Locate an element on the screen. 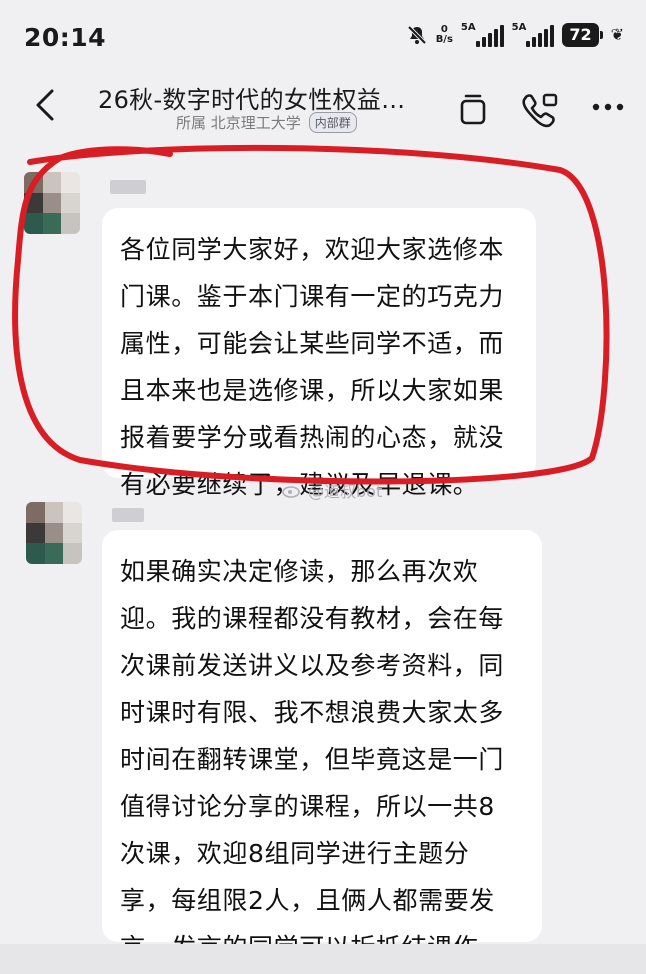 The height and width of the screenshot is (974, 646). network-speed-value: 0 is located at coordinates (444, 29).